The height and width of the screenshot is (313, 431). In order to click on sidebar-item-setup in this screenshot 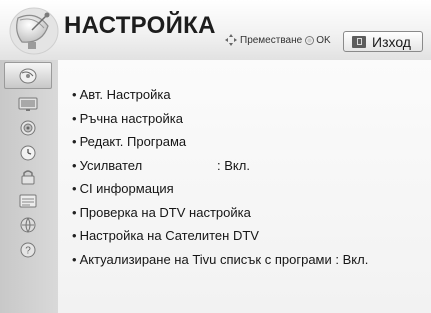, I will do `click(28, 75)`.